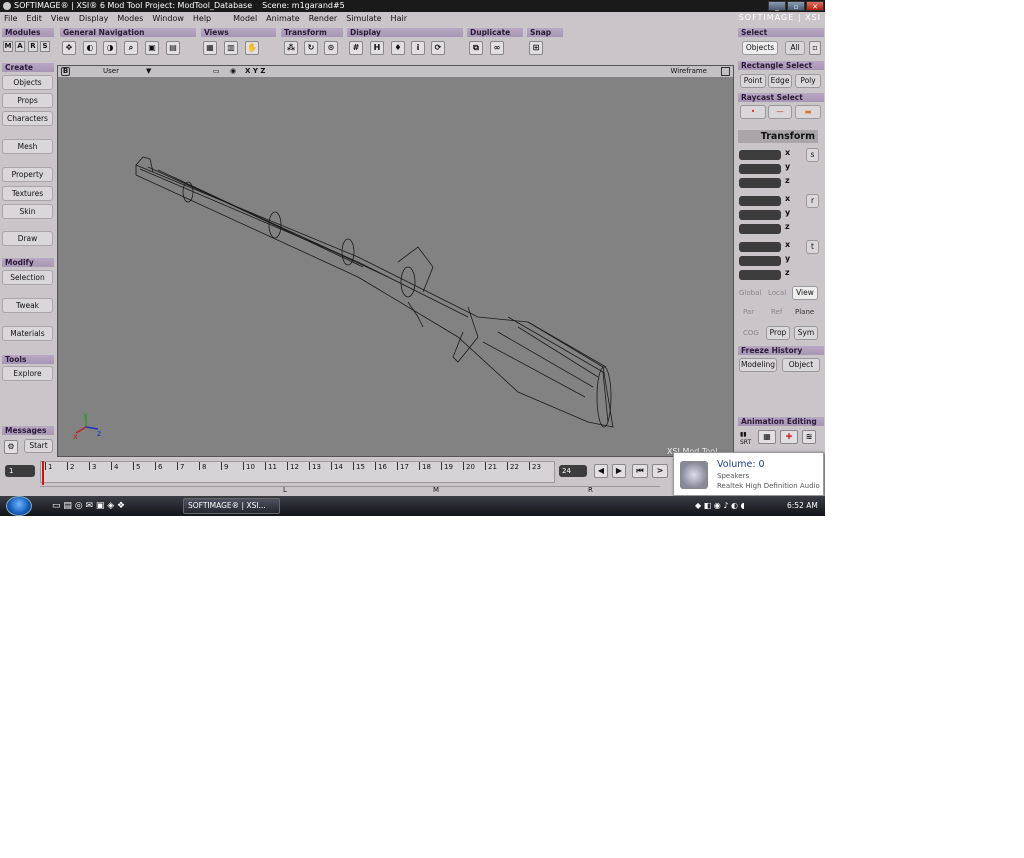  I want to click on scale-y-field, so click(760, 169).